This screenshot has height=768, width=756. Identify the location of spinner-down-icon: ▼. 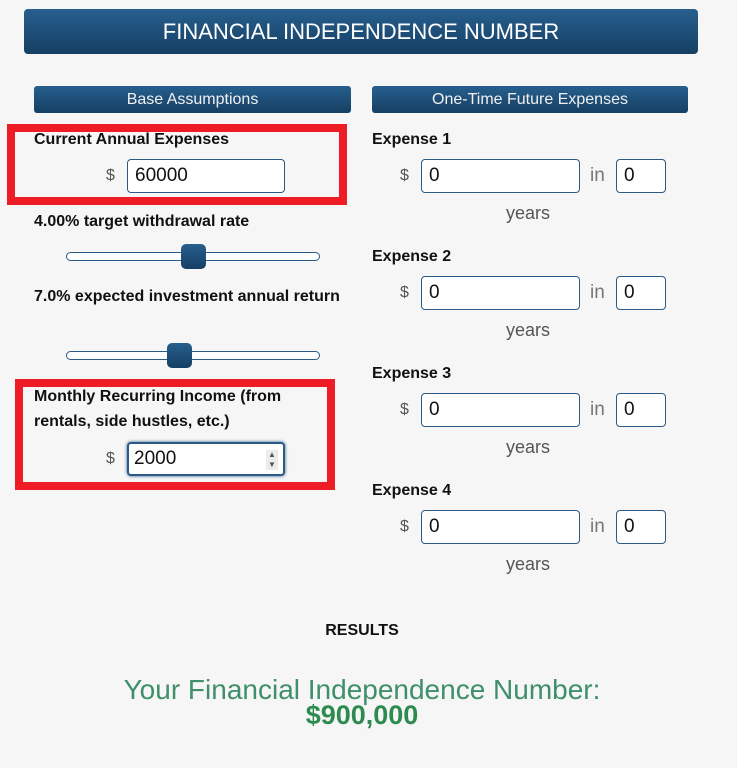
(272, 465).